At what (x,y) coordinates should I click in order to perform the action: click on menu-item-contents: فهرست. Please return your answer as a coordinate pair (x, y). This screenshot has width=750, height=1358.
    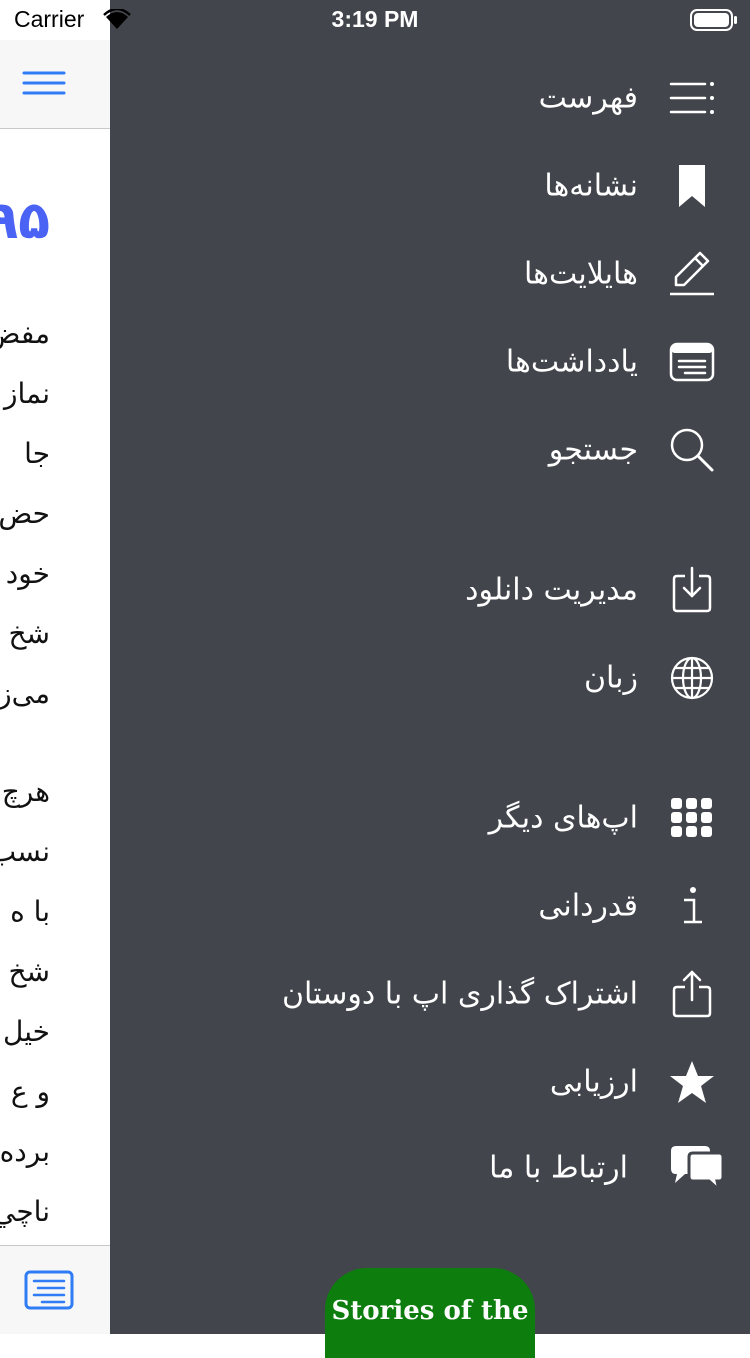
    Looking at the image, I should click on (430, 98).